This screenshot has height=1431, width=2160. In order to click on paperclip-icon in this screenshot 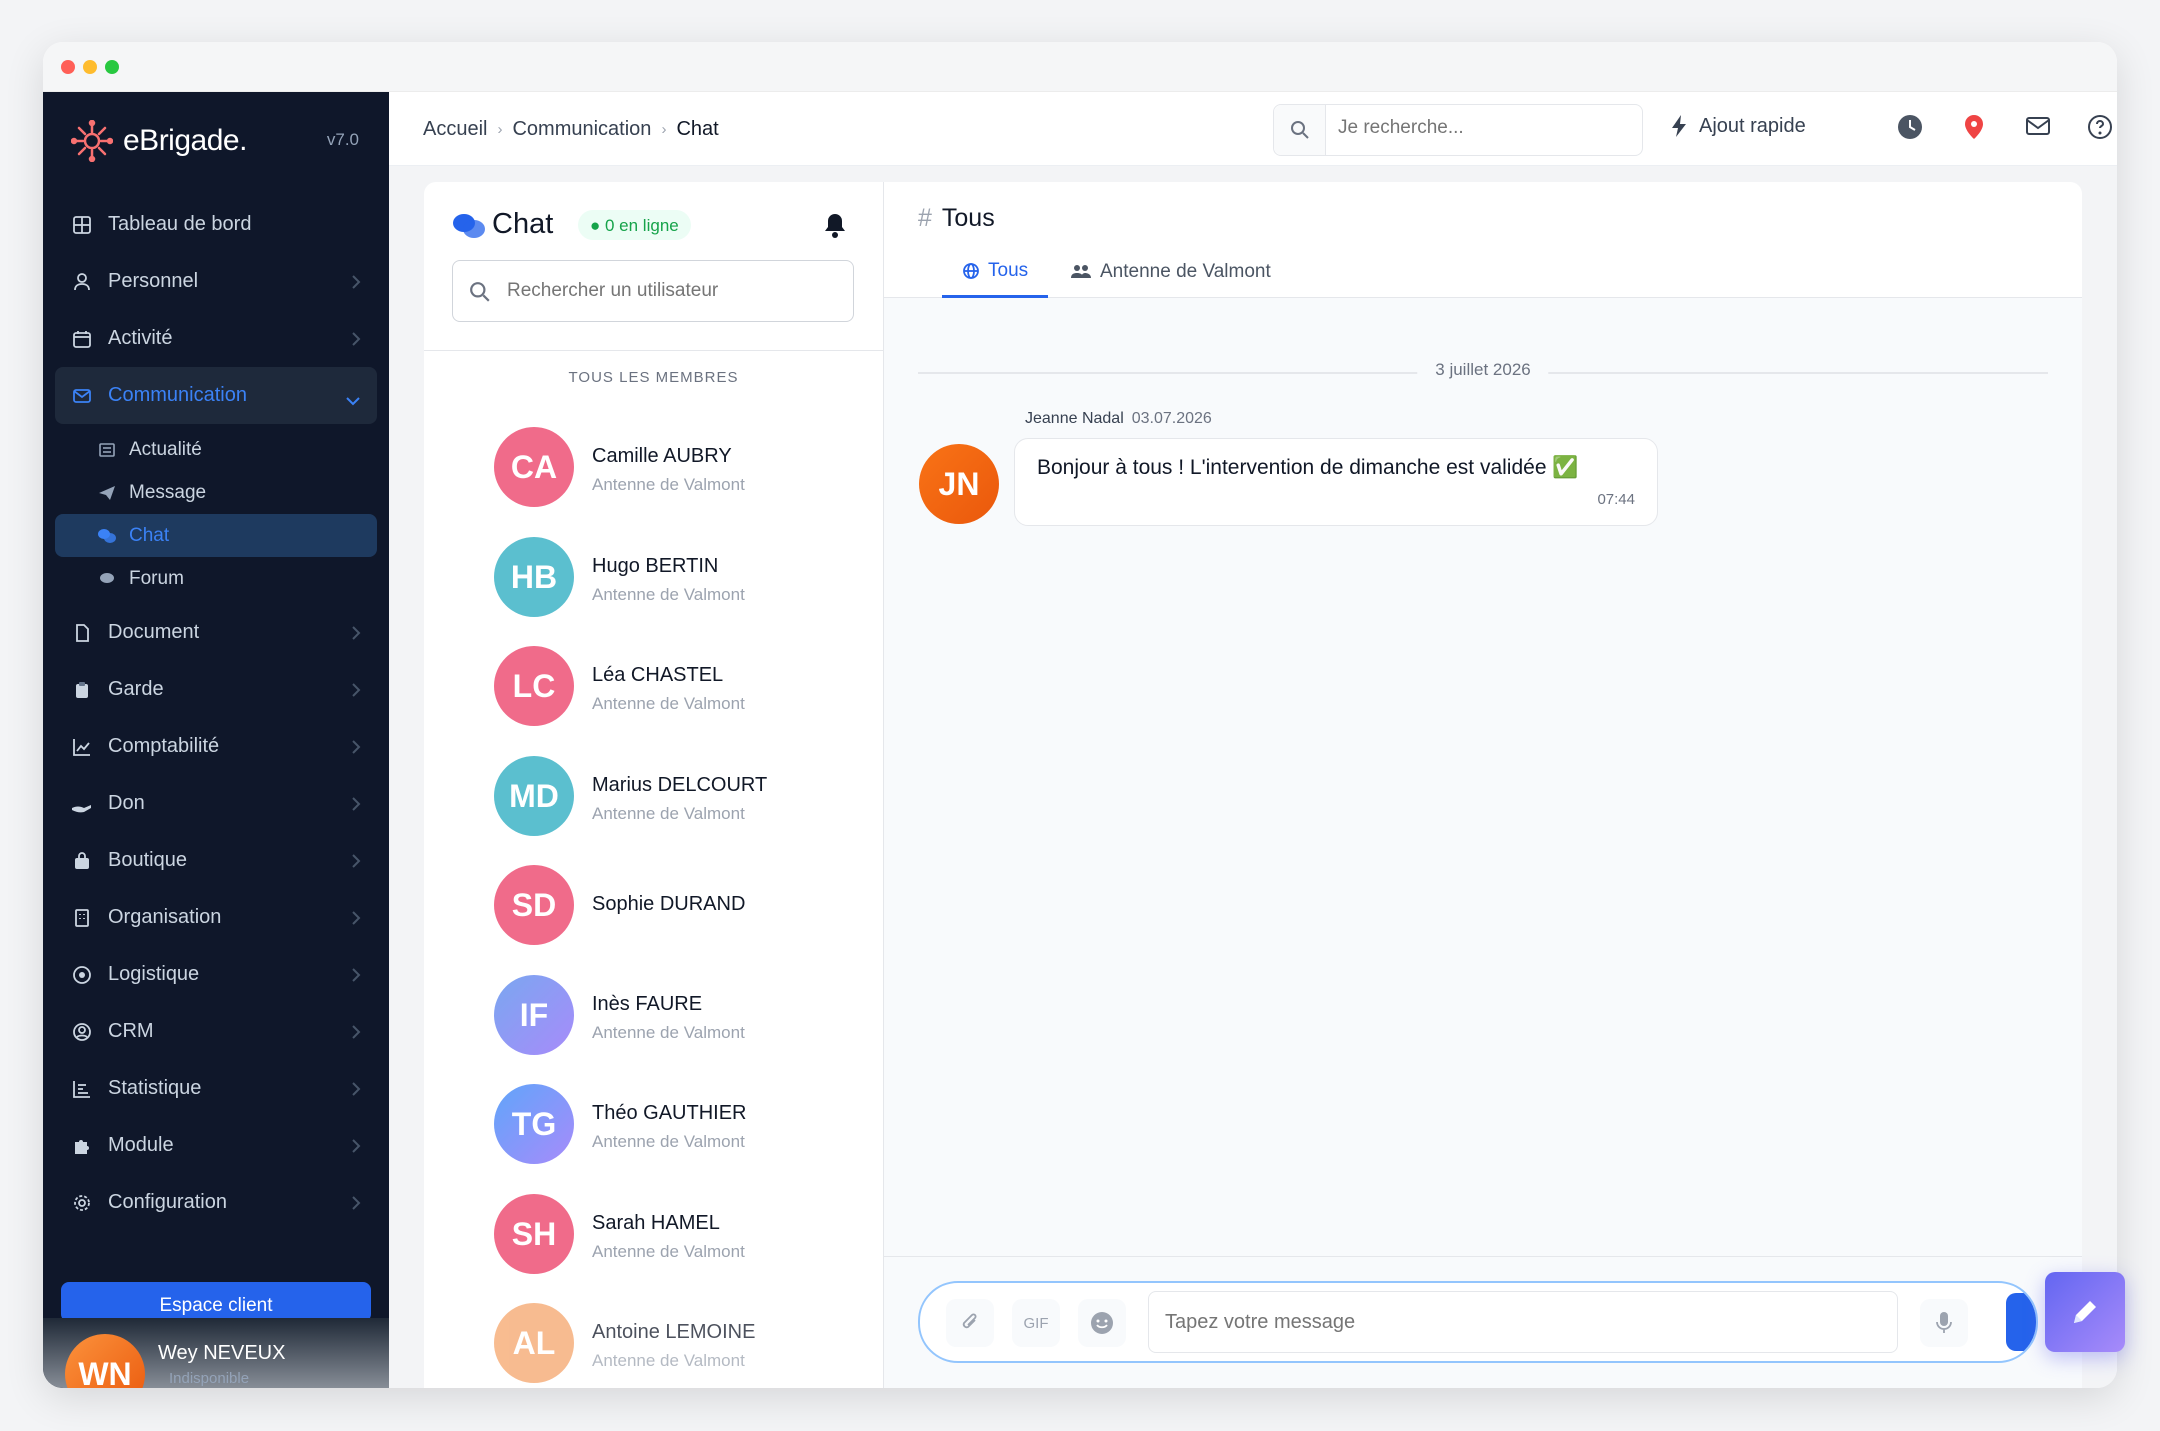, I will do `click(969, 1321)`.